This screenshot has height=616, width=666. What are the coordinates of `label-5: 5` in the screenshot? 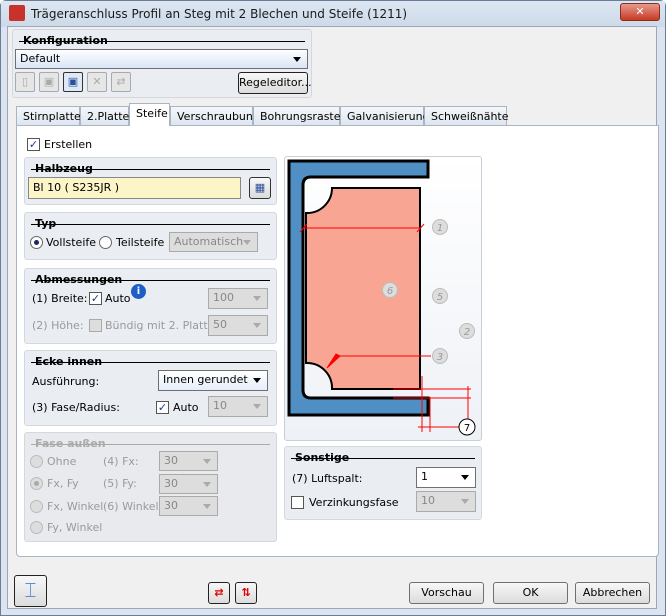 It's located at (440, 297).